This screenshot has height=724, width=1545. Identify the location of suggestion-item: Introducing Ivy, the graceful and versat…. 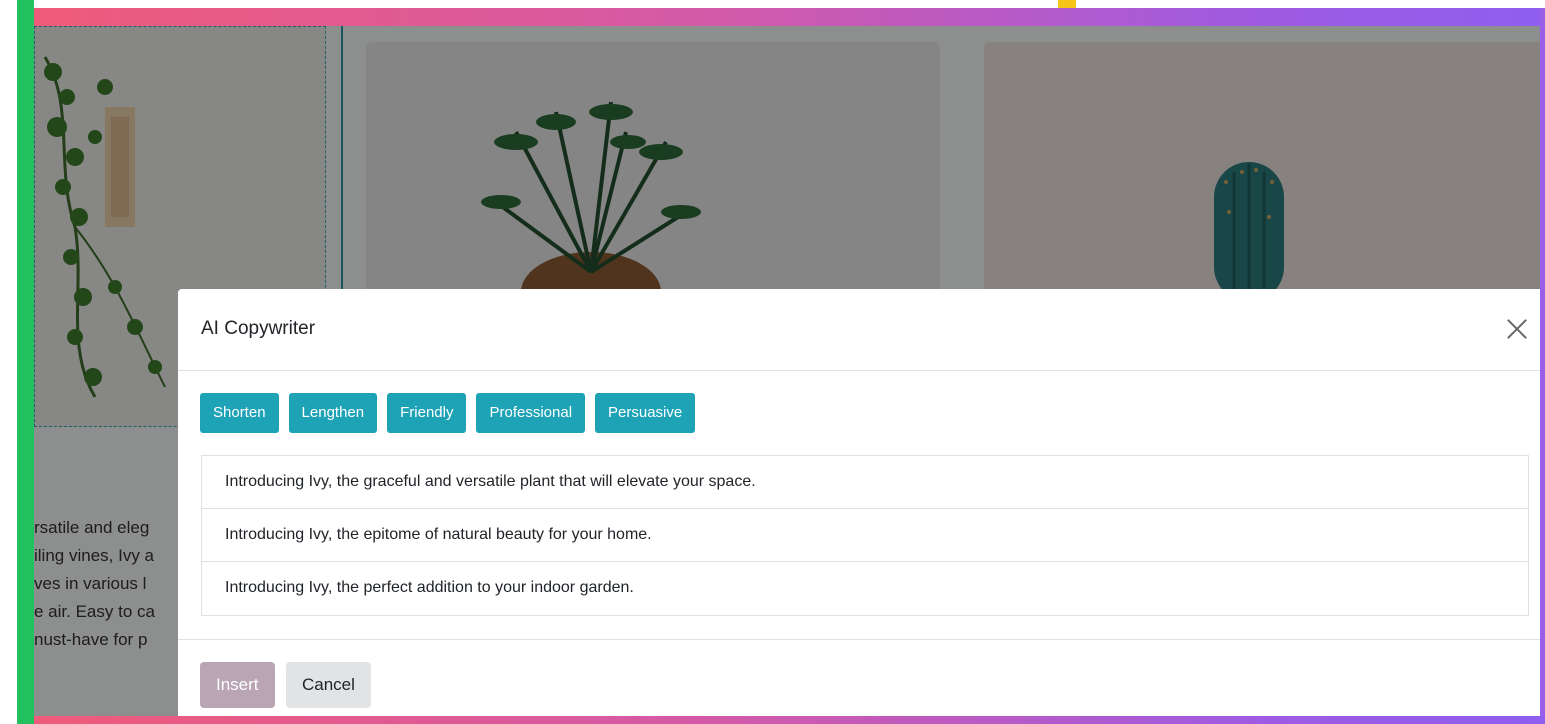
(865, 482).